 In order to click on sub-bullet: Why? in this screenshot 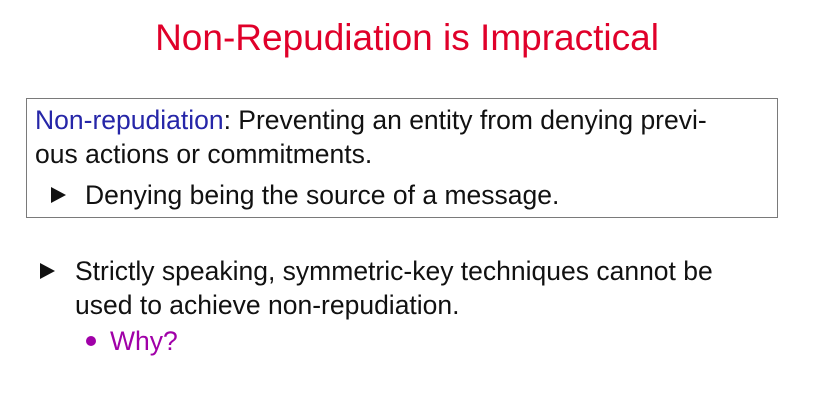, I will do `click(132, 341)`.